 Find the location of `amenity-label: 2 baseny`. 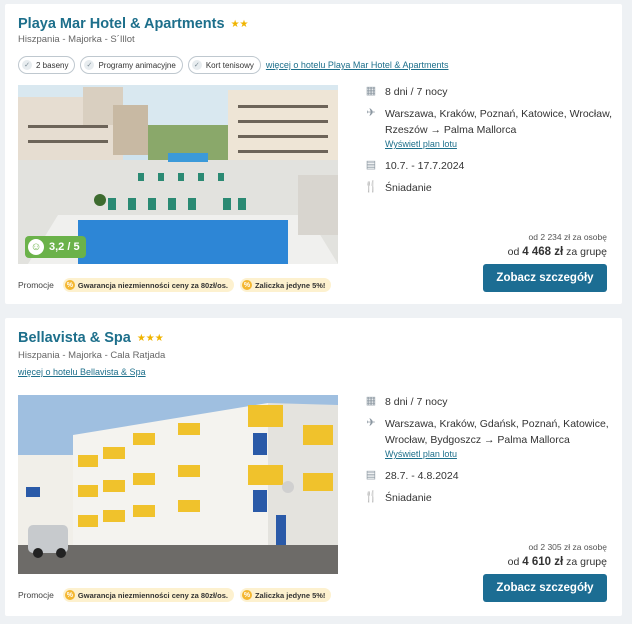

amenity-label: 2 baseny is located at coordinates (52, 65).